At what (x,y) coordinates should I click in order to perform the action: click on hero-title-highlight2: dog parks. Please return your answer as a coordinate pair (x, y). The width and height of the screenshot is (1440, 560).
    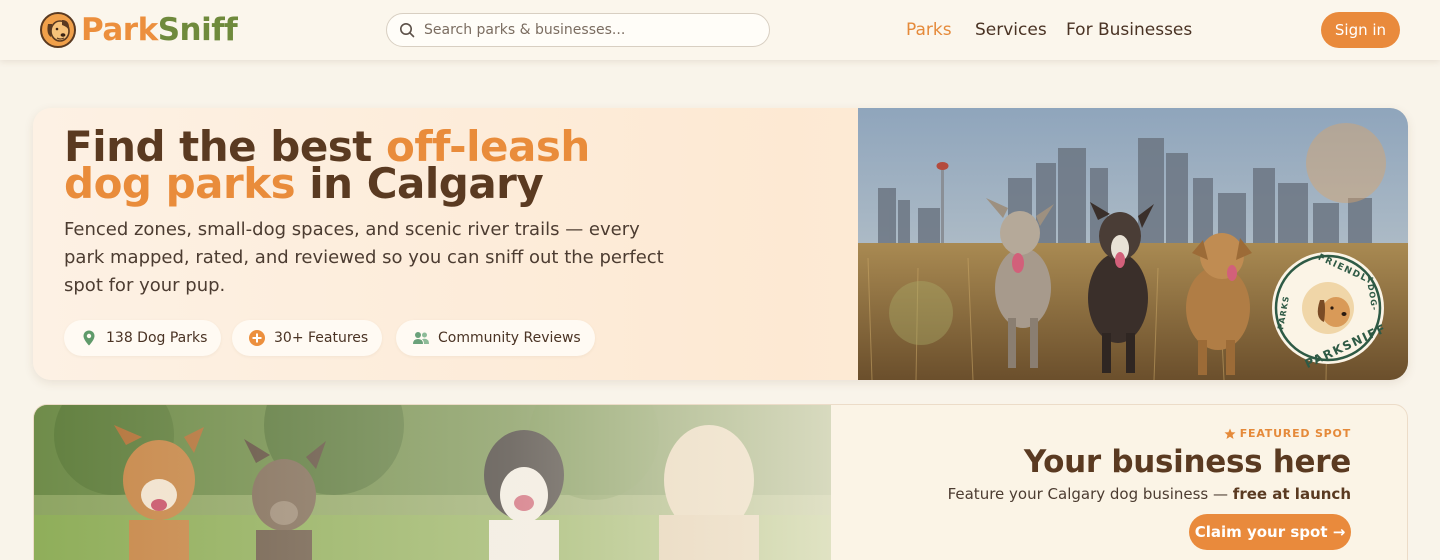
    Looking at the image, I should click on (180, 183).